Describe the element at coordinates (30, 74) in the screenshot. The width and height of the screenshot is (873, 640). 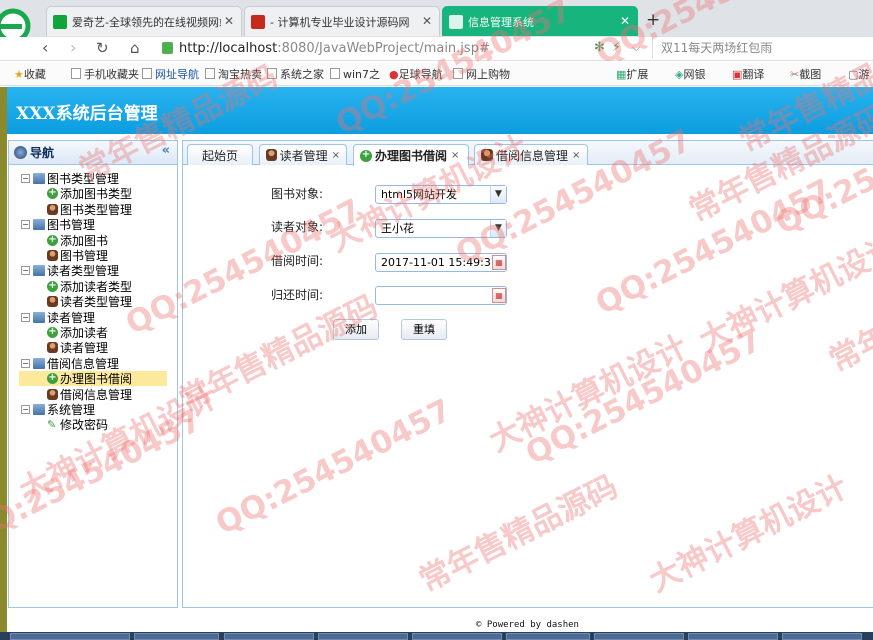
I see `bookmark-item: ★收藏` at that location.